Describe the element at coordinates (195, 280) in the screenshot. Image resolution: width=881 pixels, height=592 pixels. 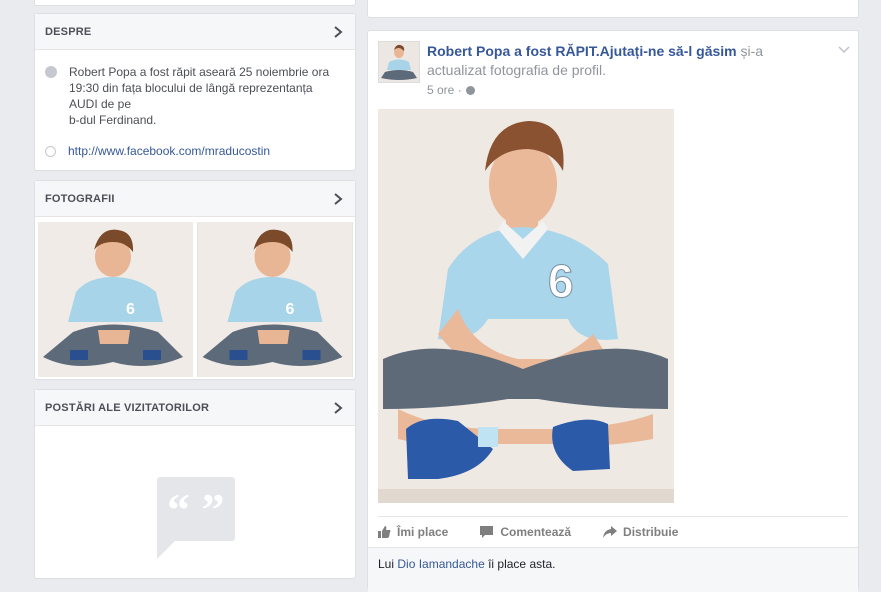
I see `photos-card: FOTOGRAFII 6 6` at that location.